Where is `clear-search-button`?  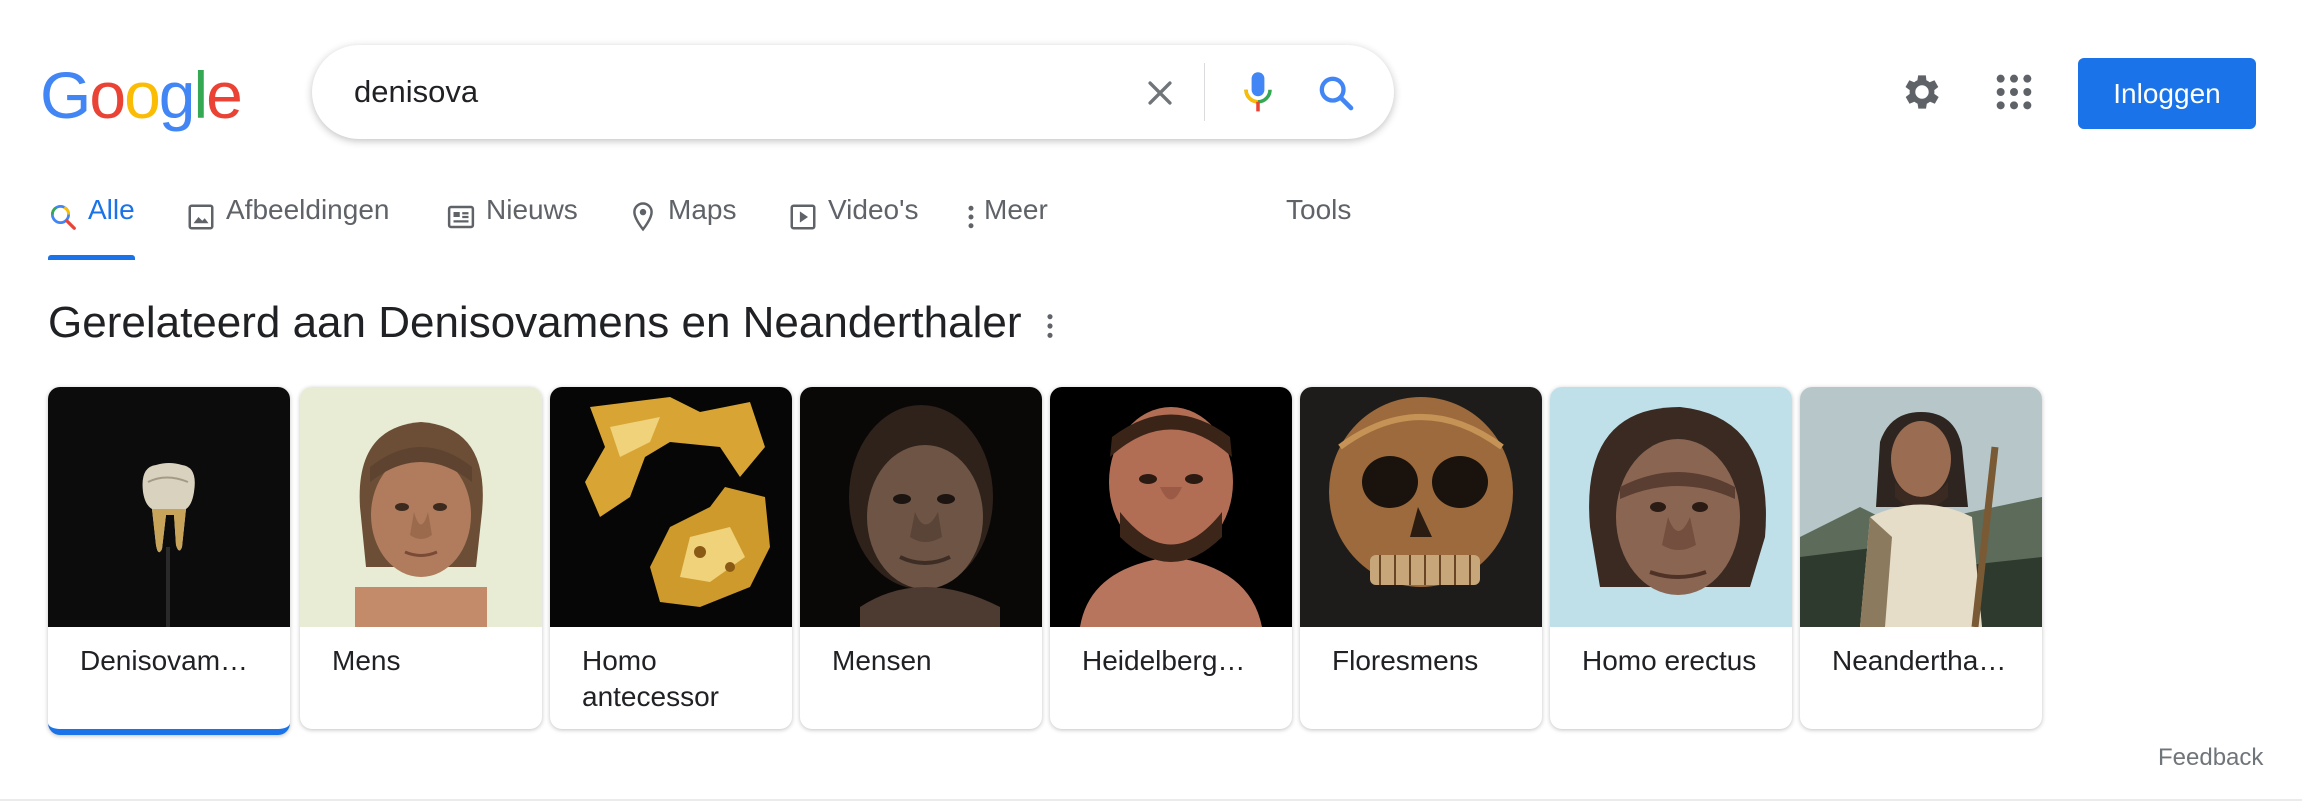
clear-search-button is located at coordinates (1160, 93).